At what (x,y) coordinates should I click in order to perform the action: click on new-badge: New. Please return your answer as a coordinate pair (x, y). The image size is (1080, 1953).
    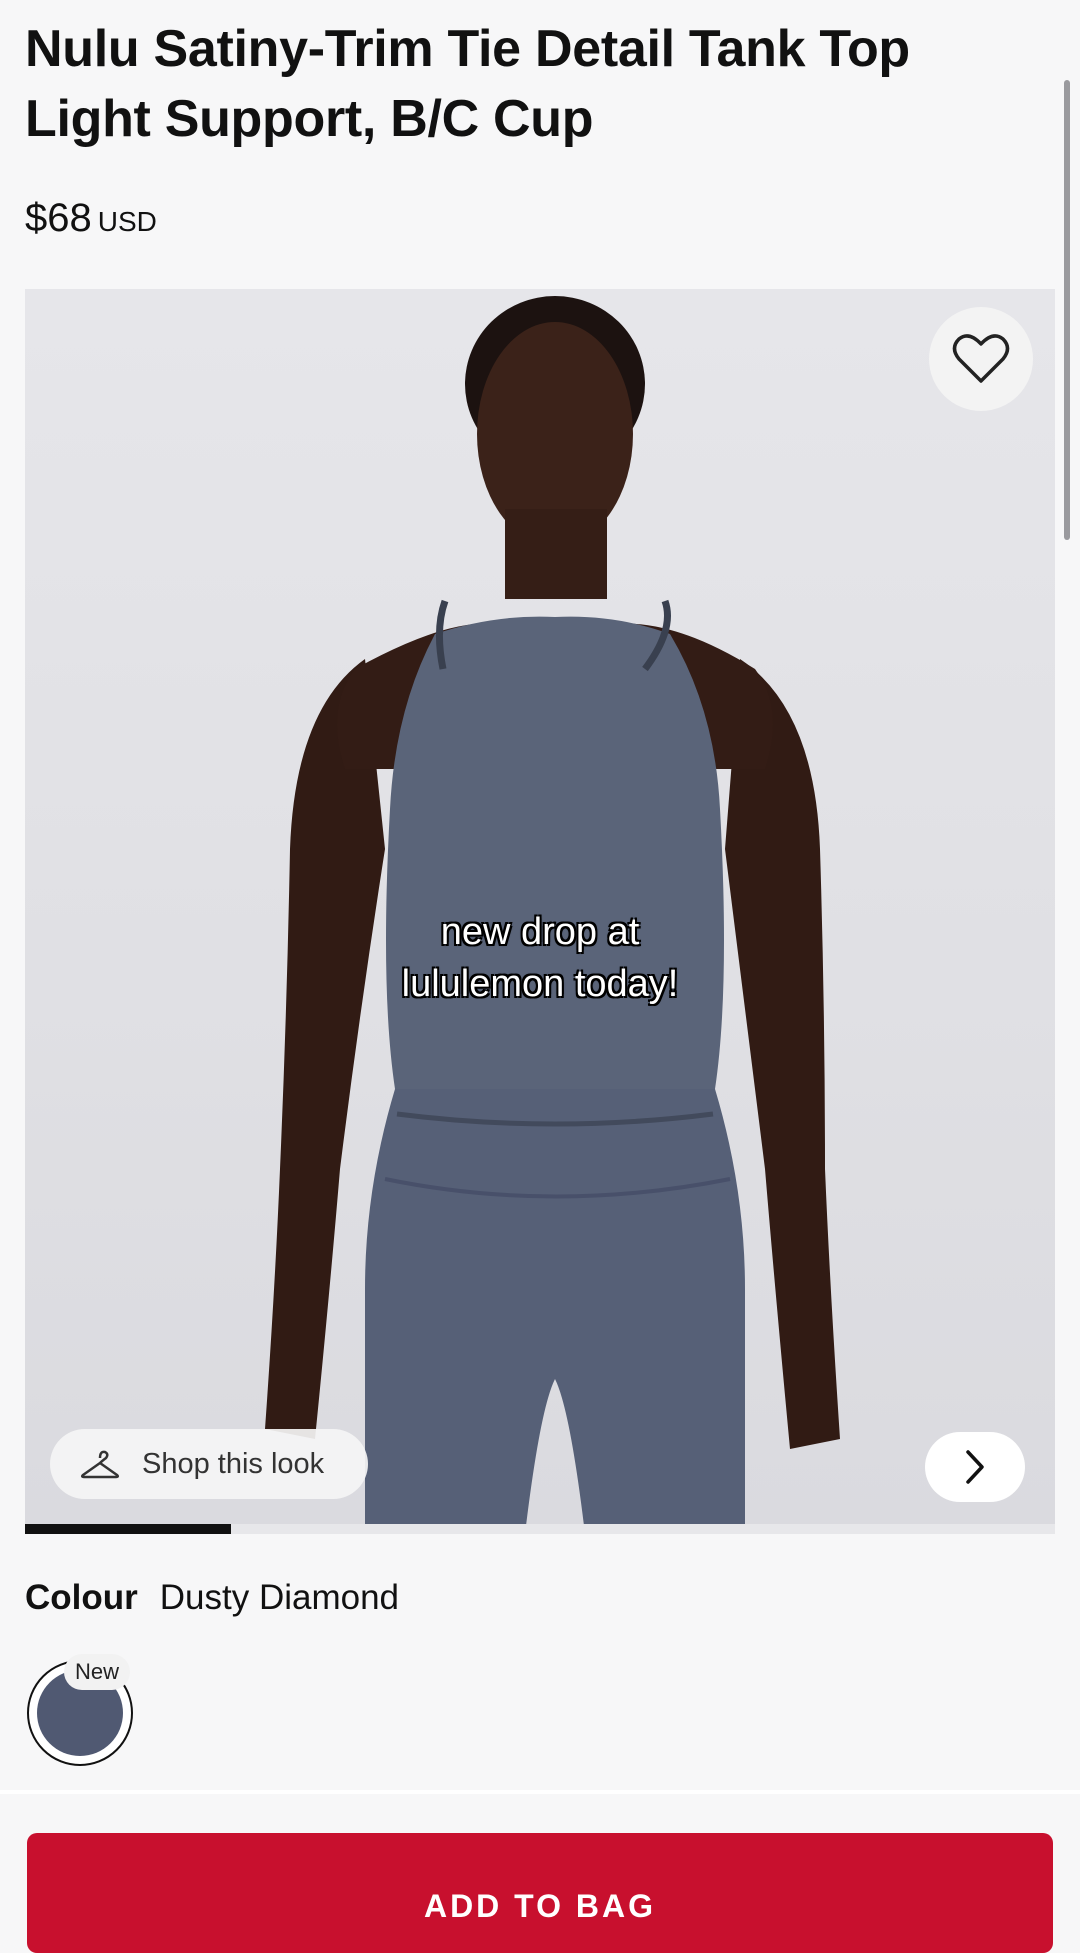
    Looking at the image, I should click on (97, 1672).